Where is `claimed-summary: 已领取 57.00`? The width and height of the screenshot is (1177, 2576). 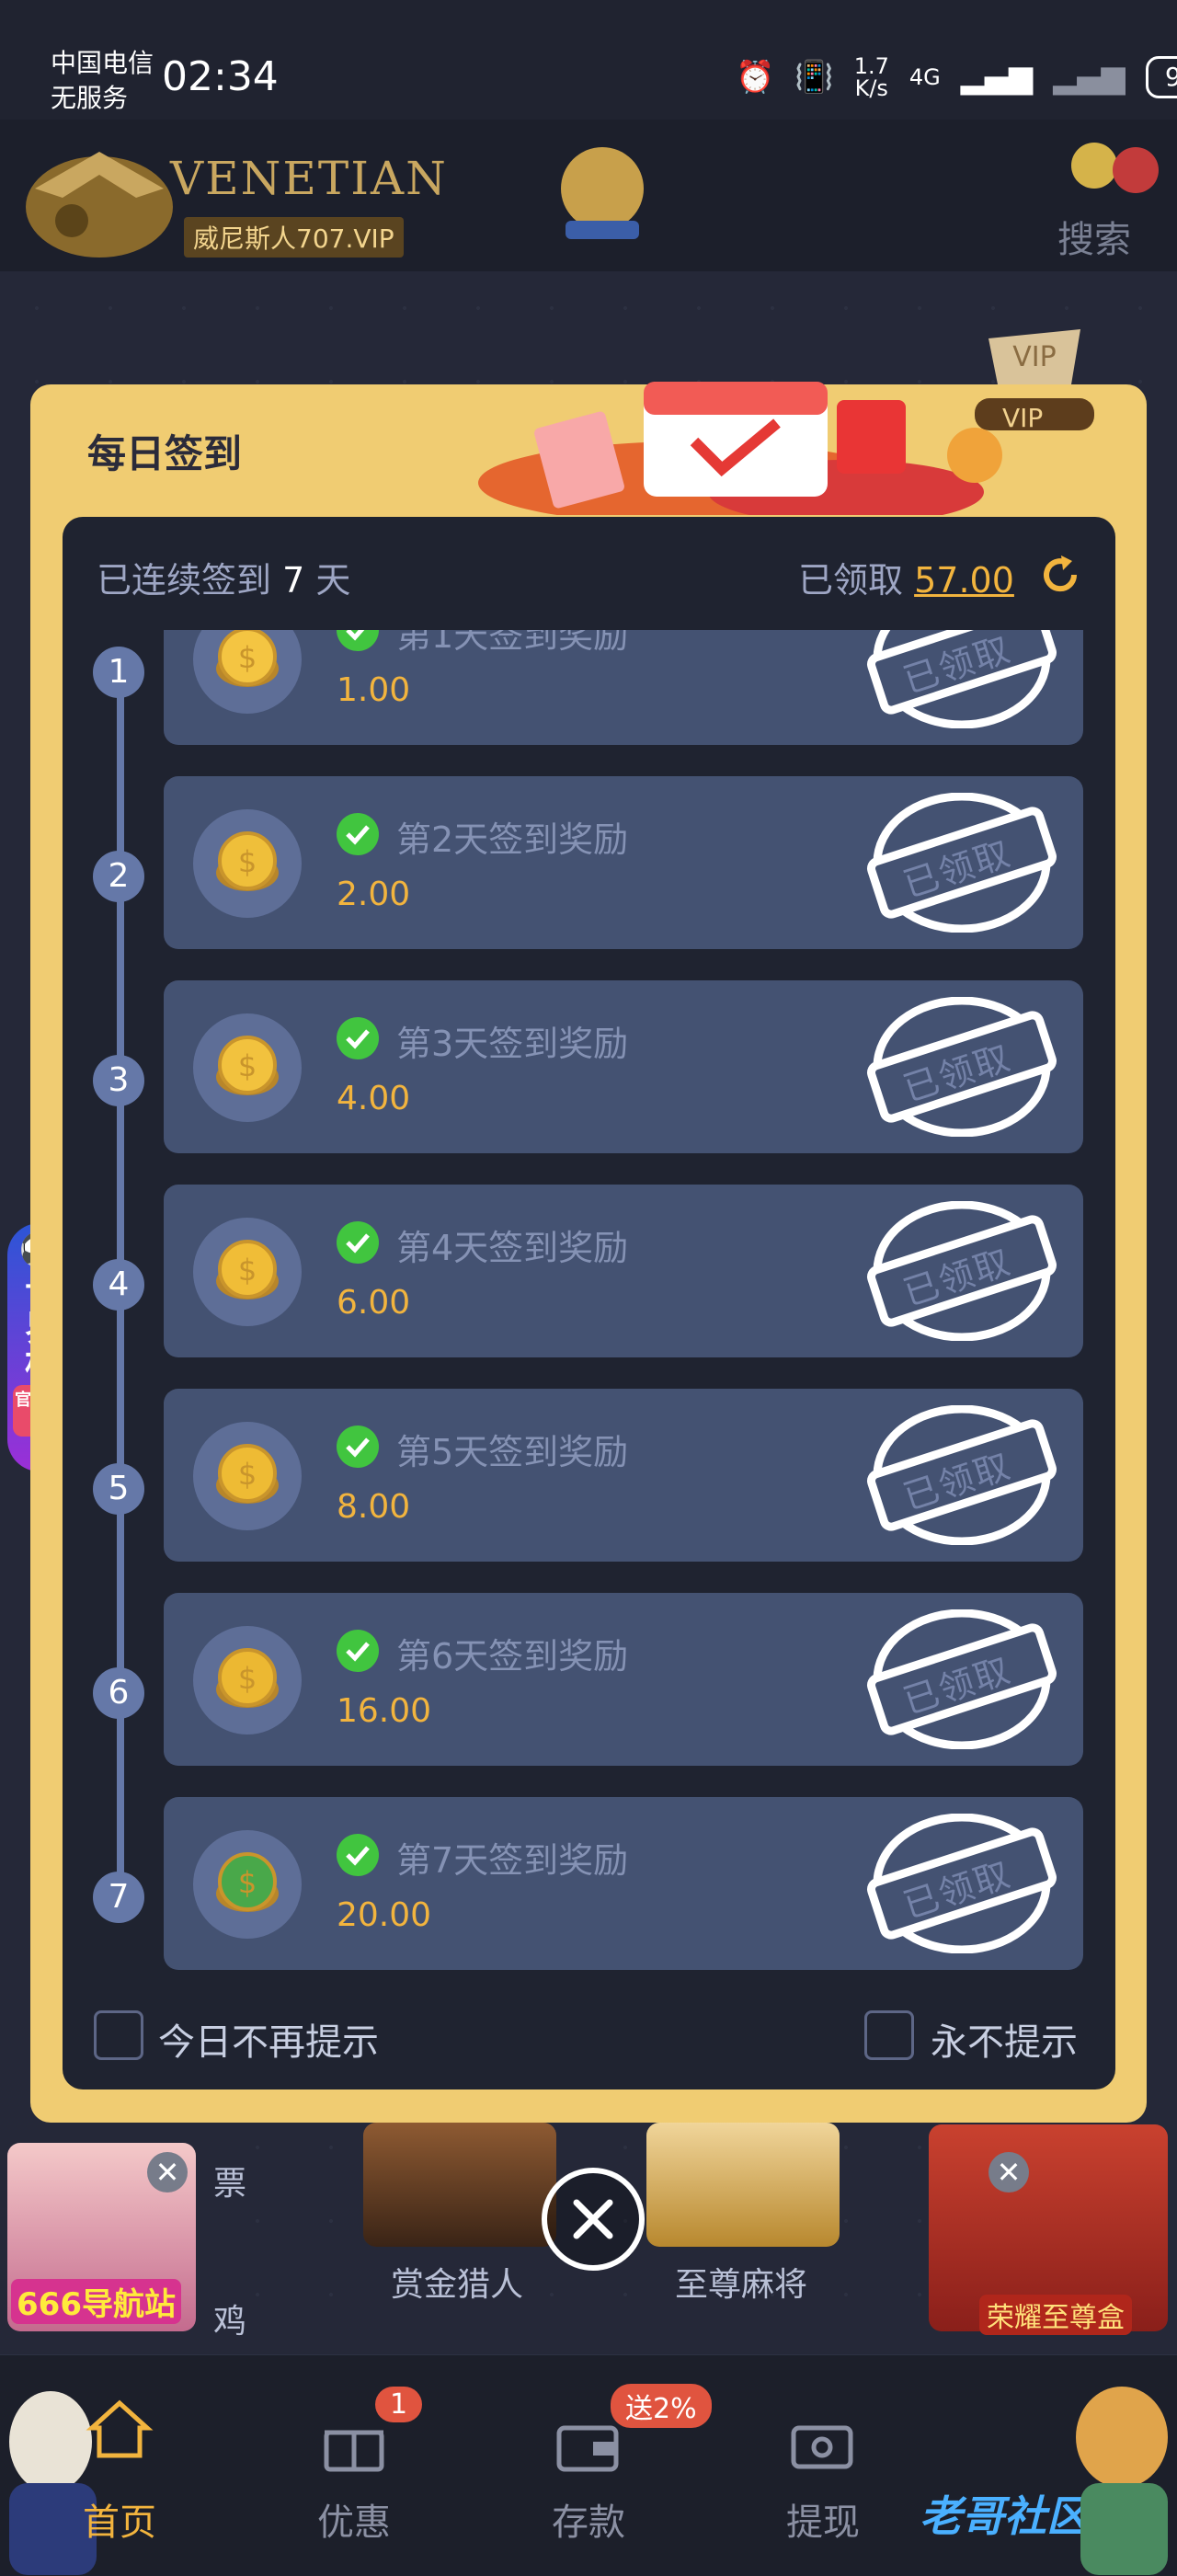
claimed-summary: 已领取 57.00 is located at coordinates (906, 577).